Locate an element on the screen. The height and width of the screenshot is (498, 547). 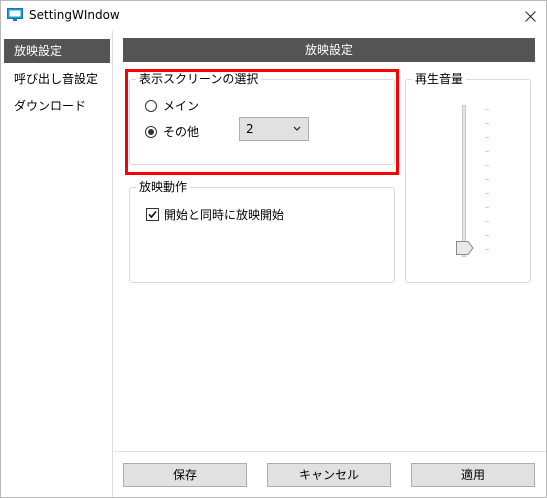
check-icon is located at coordinates (152, 214).